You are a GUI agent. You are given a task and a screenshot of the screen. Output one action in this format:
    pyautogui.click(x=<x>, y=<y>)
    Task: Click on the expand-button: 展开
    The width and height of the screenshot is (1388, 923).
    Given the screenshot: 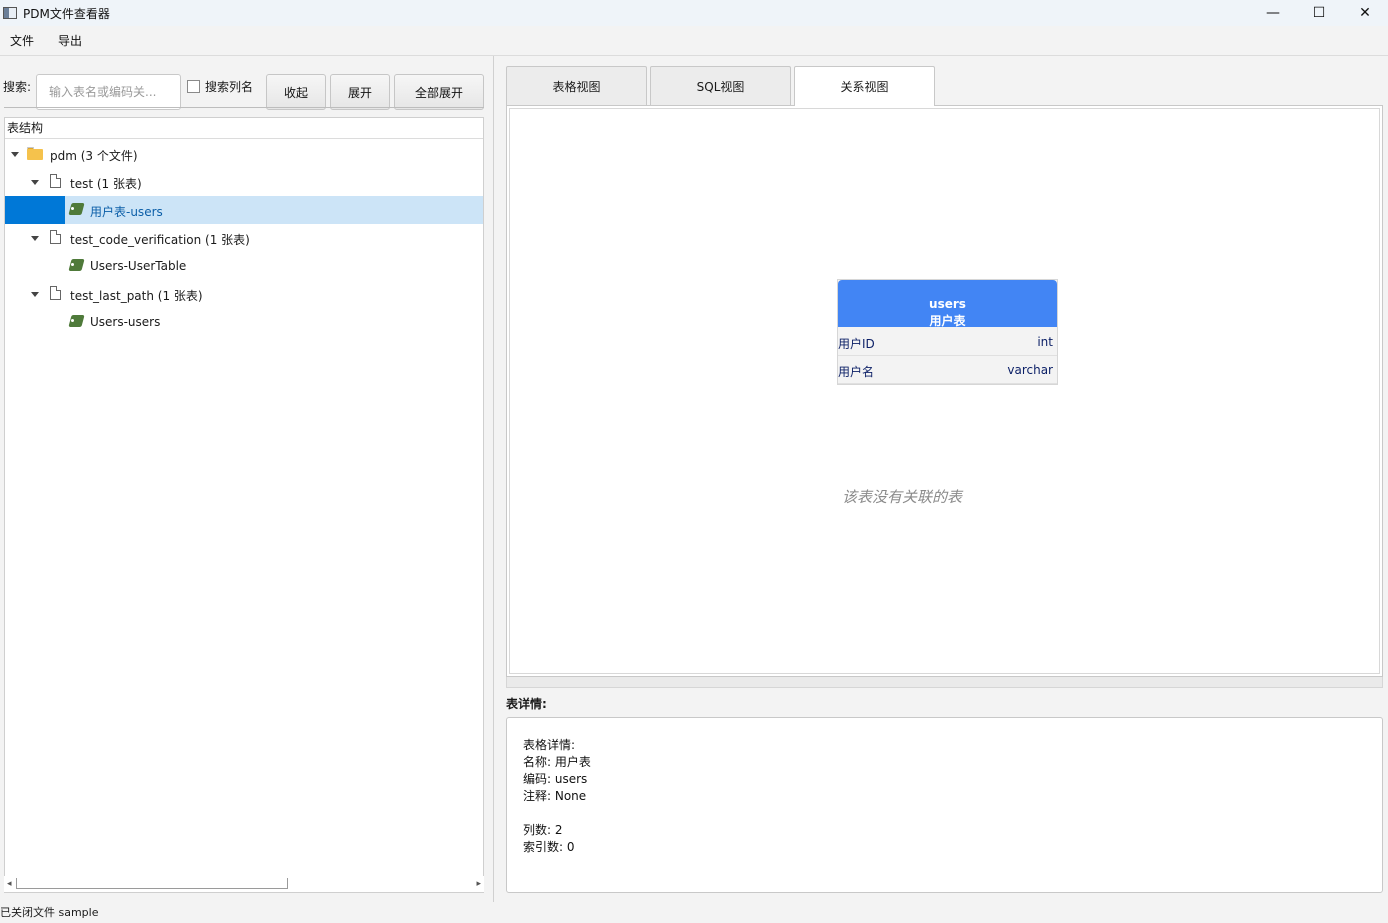 What is the action you would take?
    pyautogui.click(x=360, y=92)
    